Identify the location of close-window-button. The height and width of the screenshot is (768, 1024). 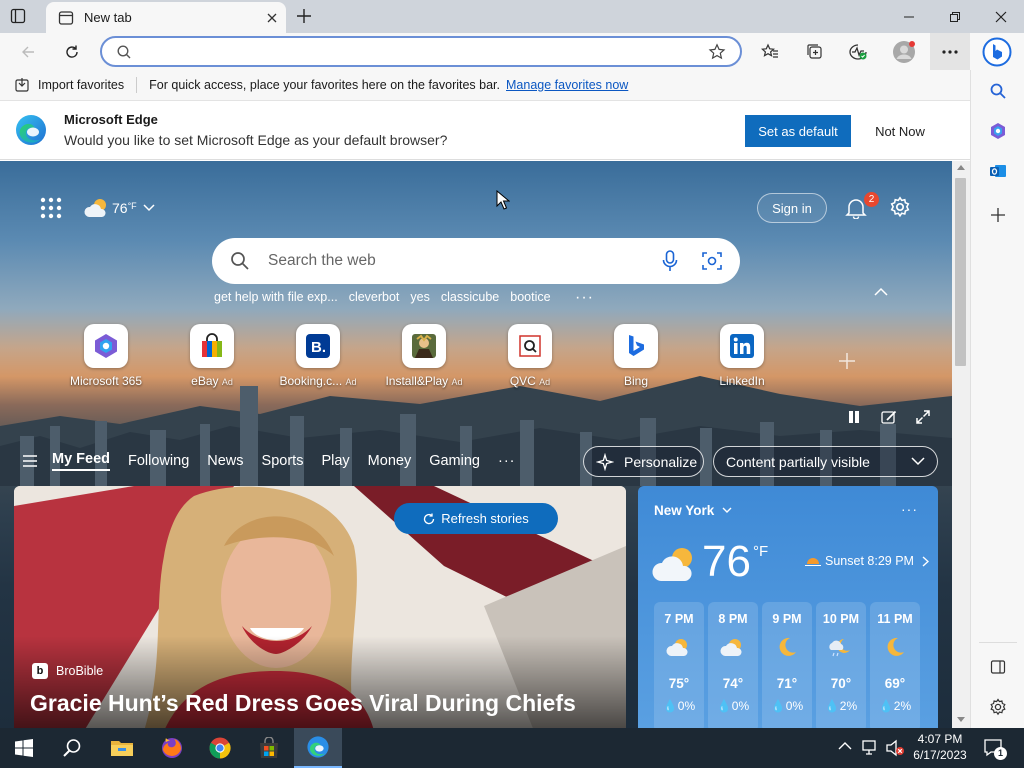
(1001, 16).